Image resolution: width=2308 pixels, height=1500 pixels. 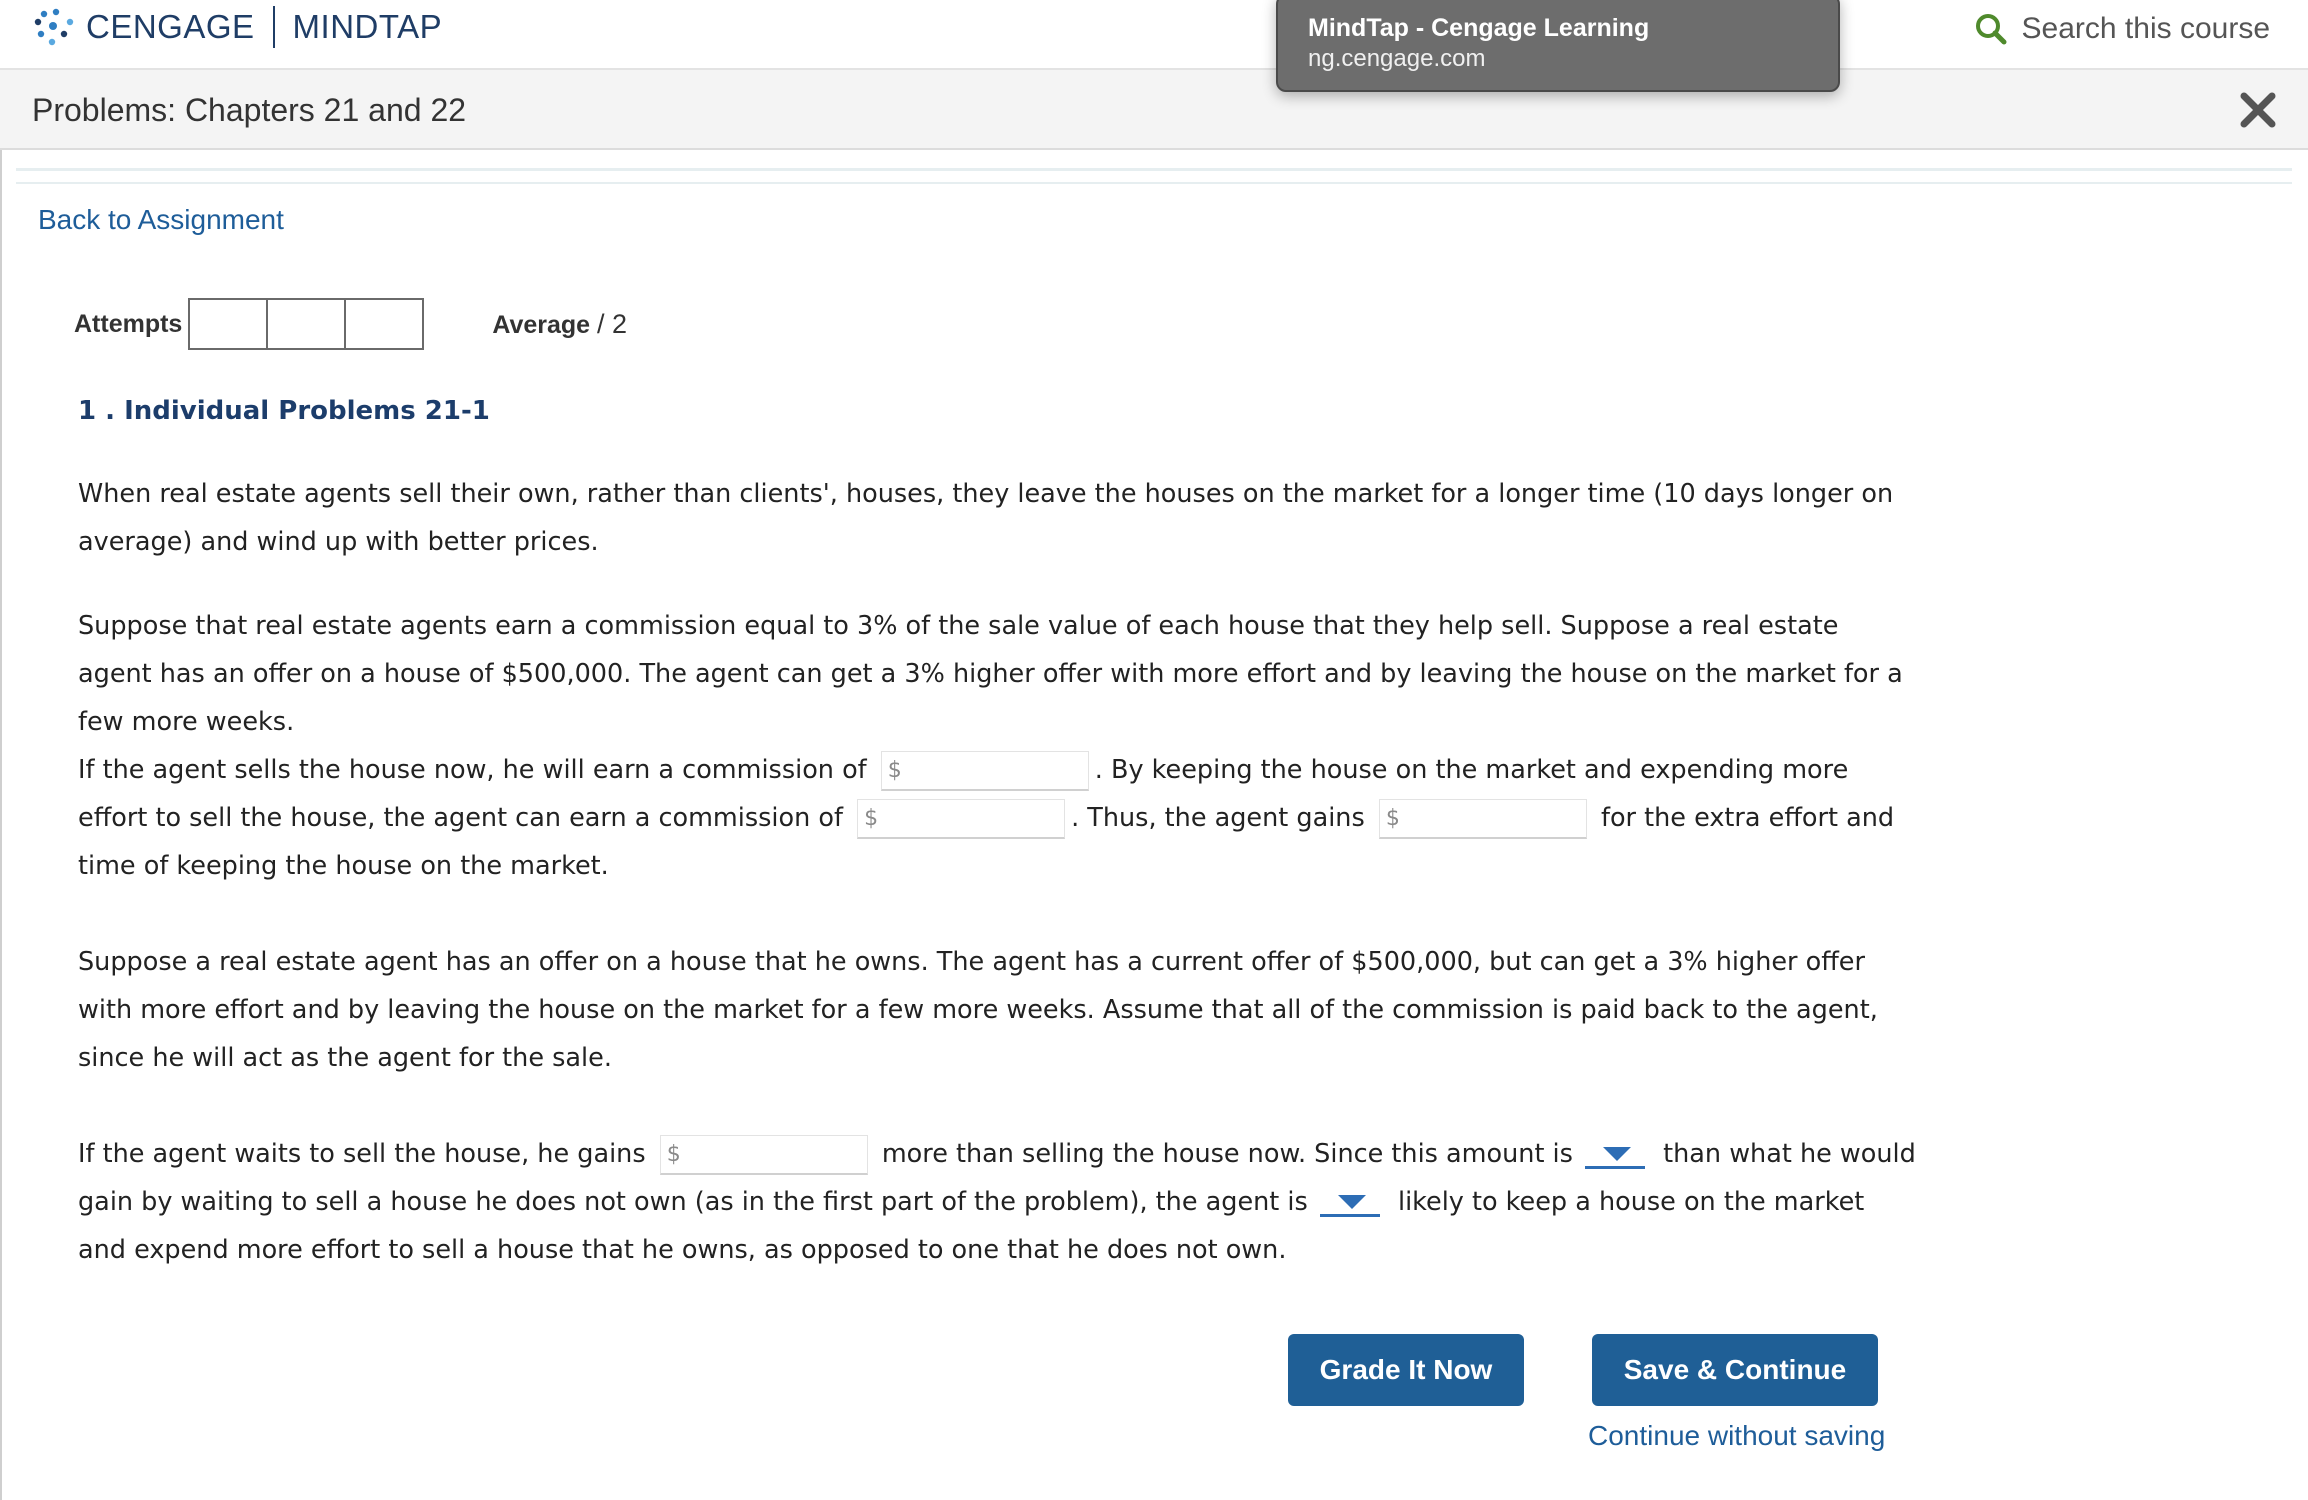 I want to click on agent-gains-input: $, so click(x=1482, y=819).